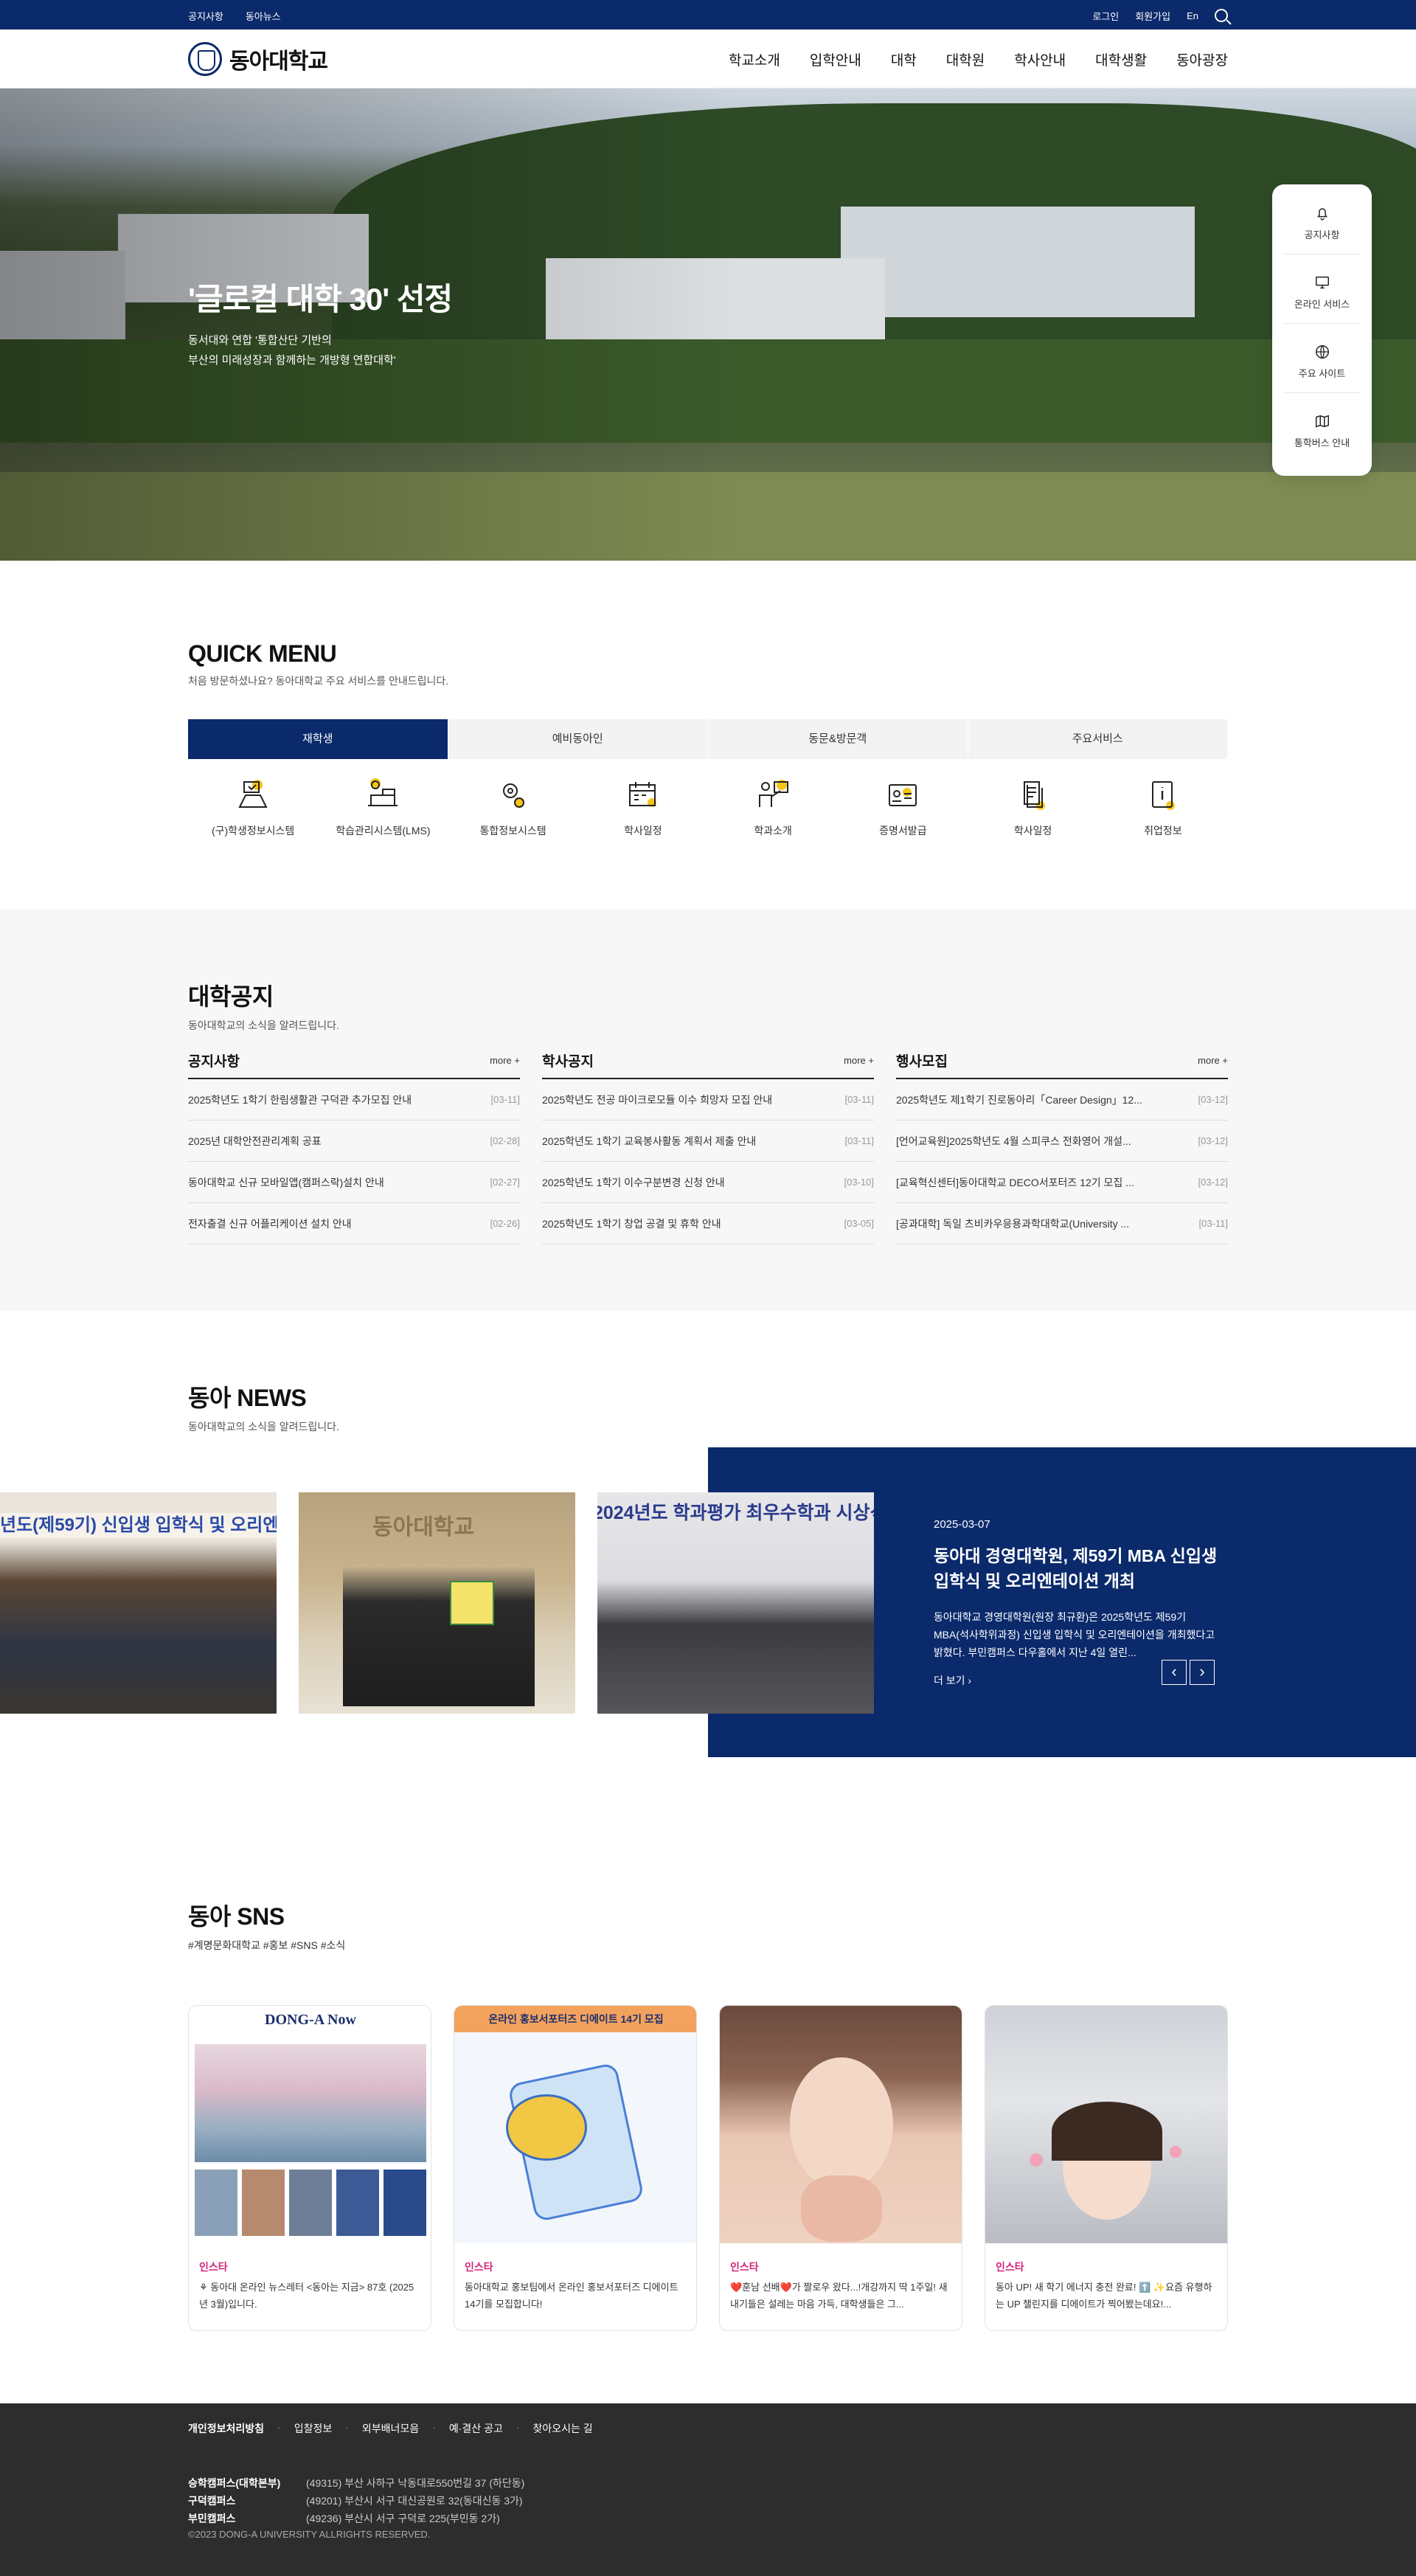 The width and height of the screenshot is (1416, 2576). What do you see at coordinates (278, 62) in the screenshot?
I see `logo-text: 동아대학교` at bounding box center [278, 62].